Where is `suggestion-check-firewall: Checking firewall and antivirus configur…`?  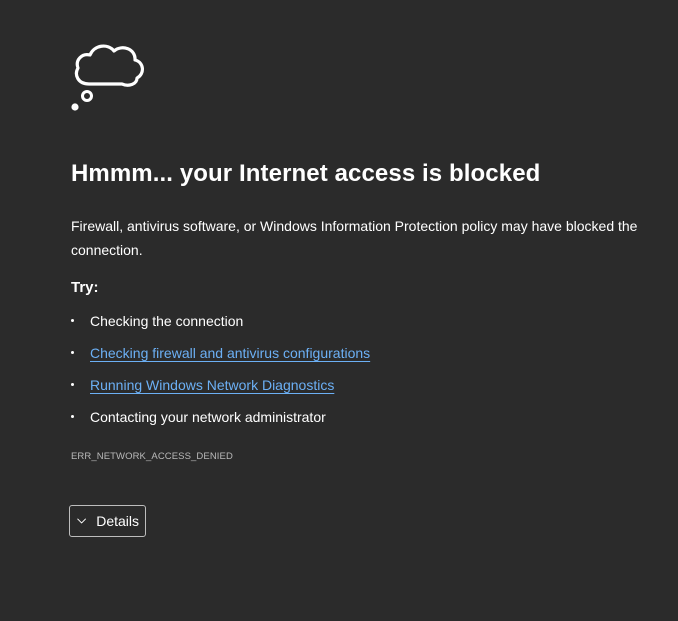 suggestion-check-firewall: Checking firewall and antivirus configur… is located at coordinates (220, 358).